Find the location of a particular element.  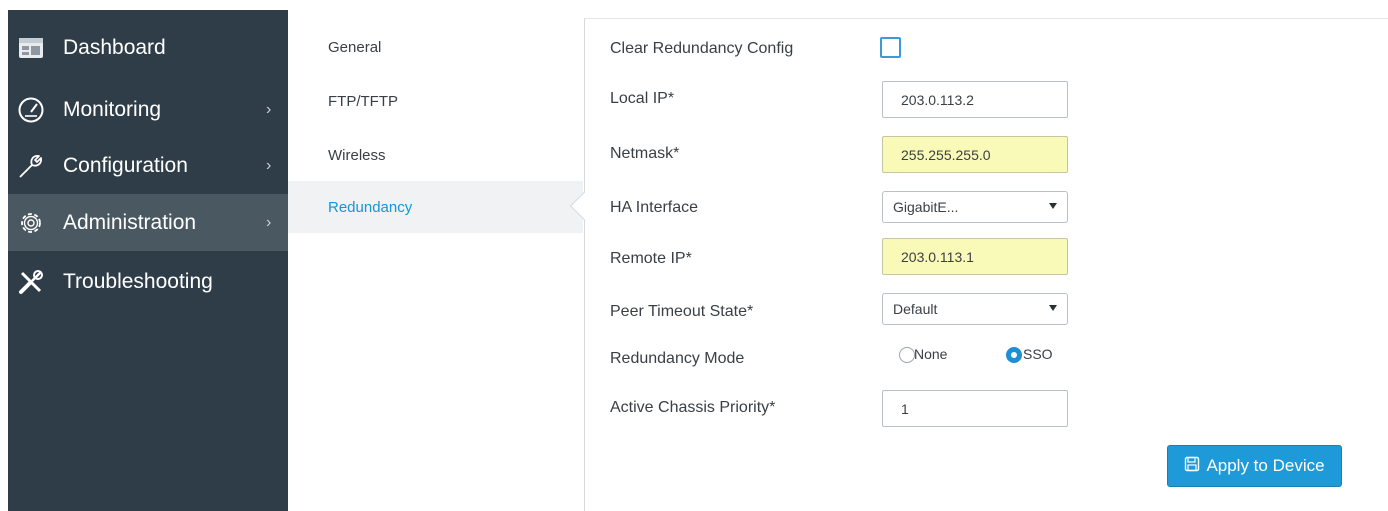

apply-to-device-button: Apply to Device is located at coordinates (1254, 466).